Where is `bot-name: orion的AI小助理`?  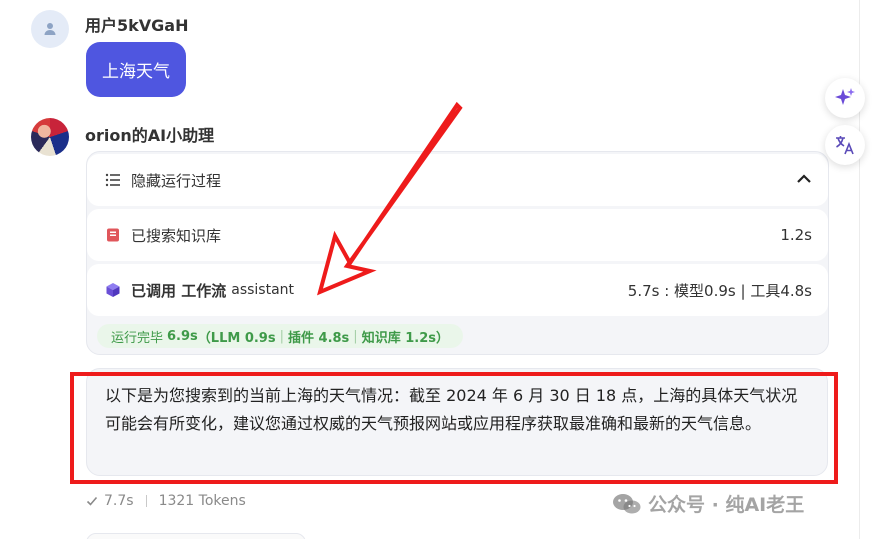 bot-name: orion的AI小助理 is located at coordinates (150, 135).